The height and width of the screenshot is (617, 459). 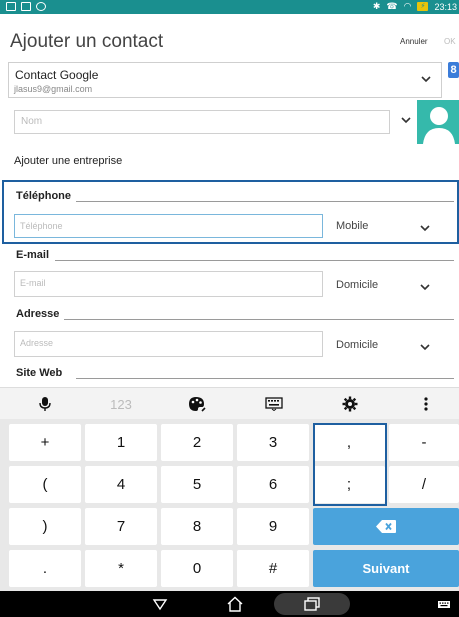 I want to click on key: -, so click(x=424, y=442).